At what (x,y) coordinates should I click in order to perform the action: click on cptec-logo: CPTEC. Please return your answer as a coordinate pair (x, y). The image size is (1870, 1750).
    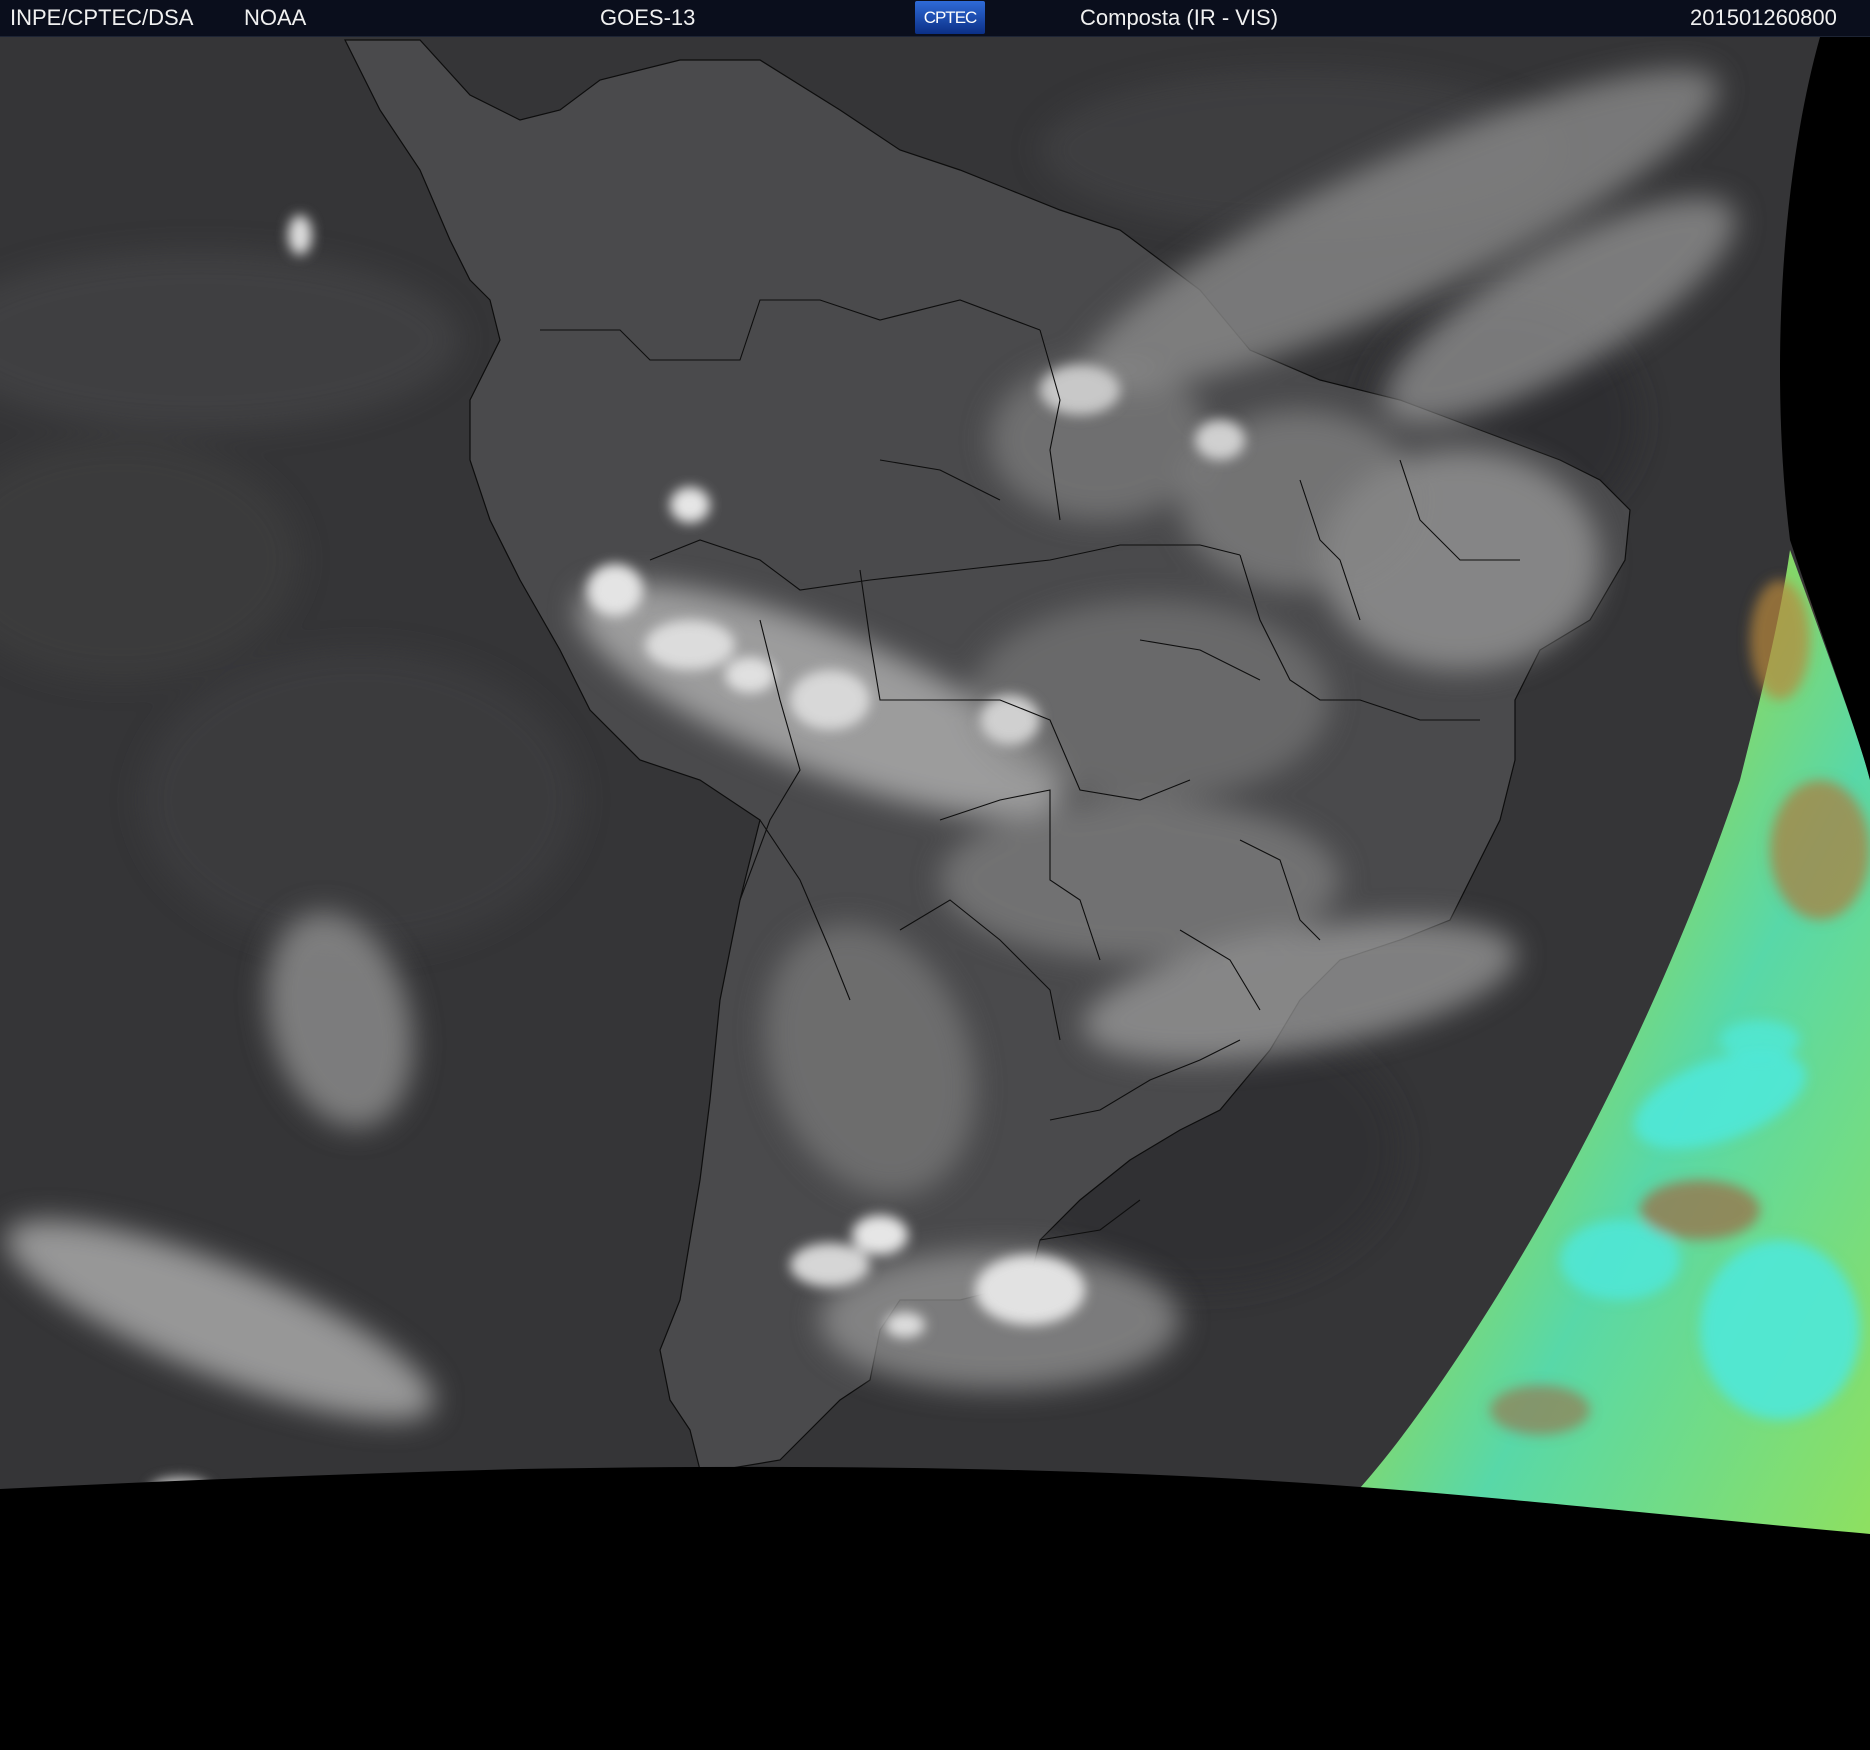
    Looking at the image, I should click on (950, 17).